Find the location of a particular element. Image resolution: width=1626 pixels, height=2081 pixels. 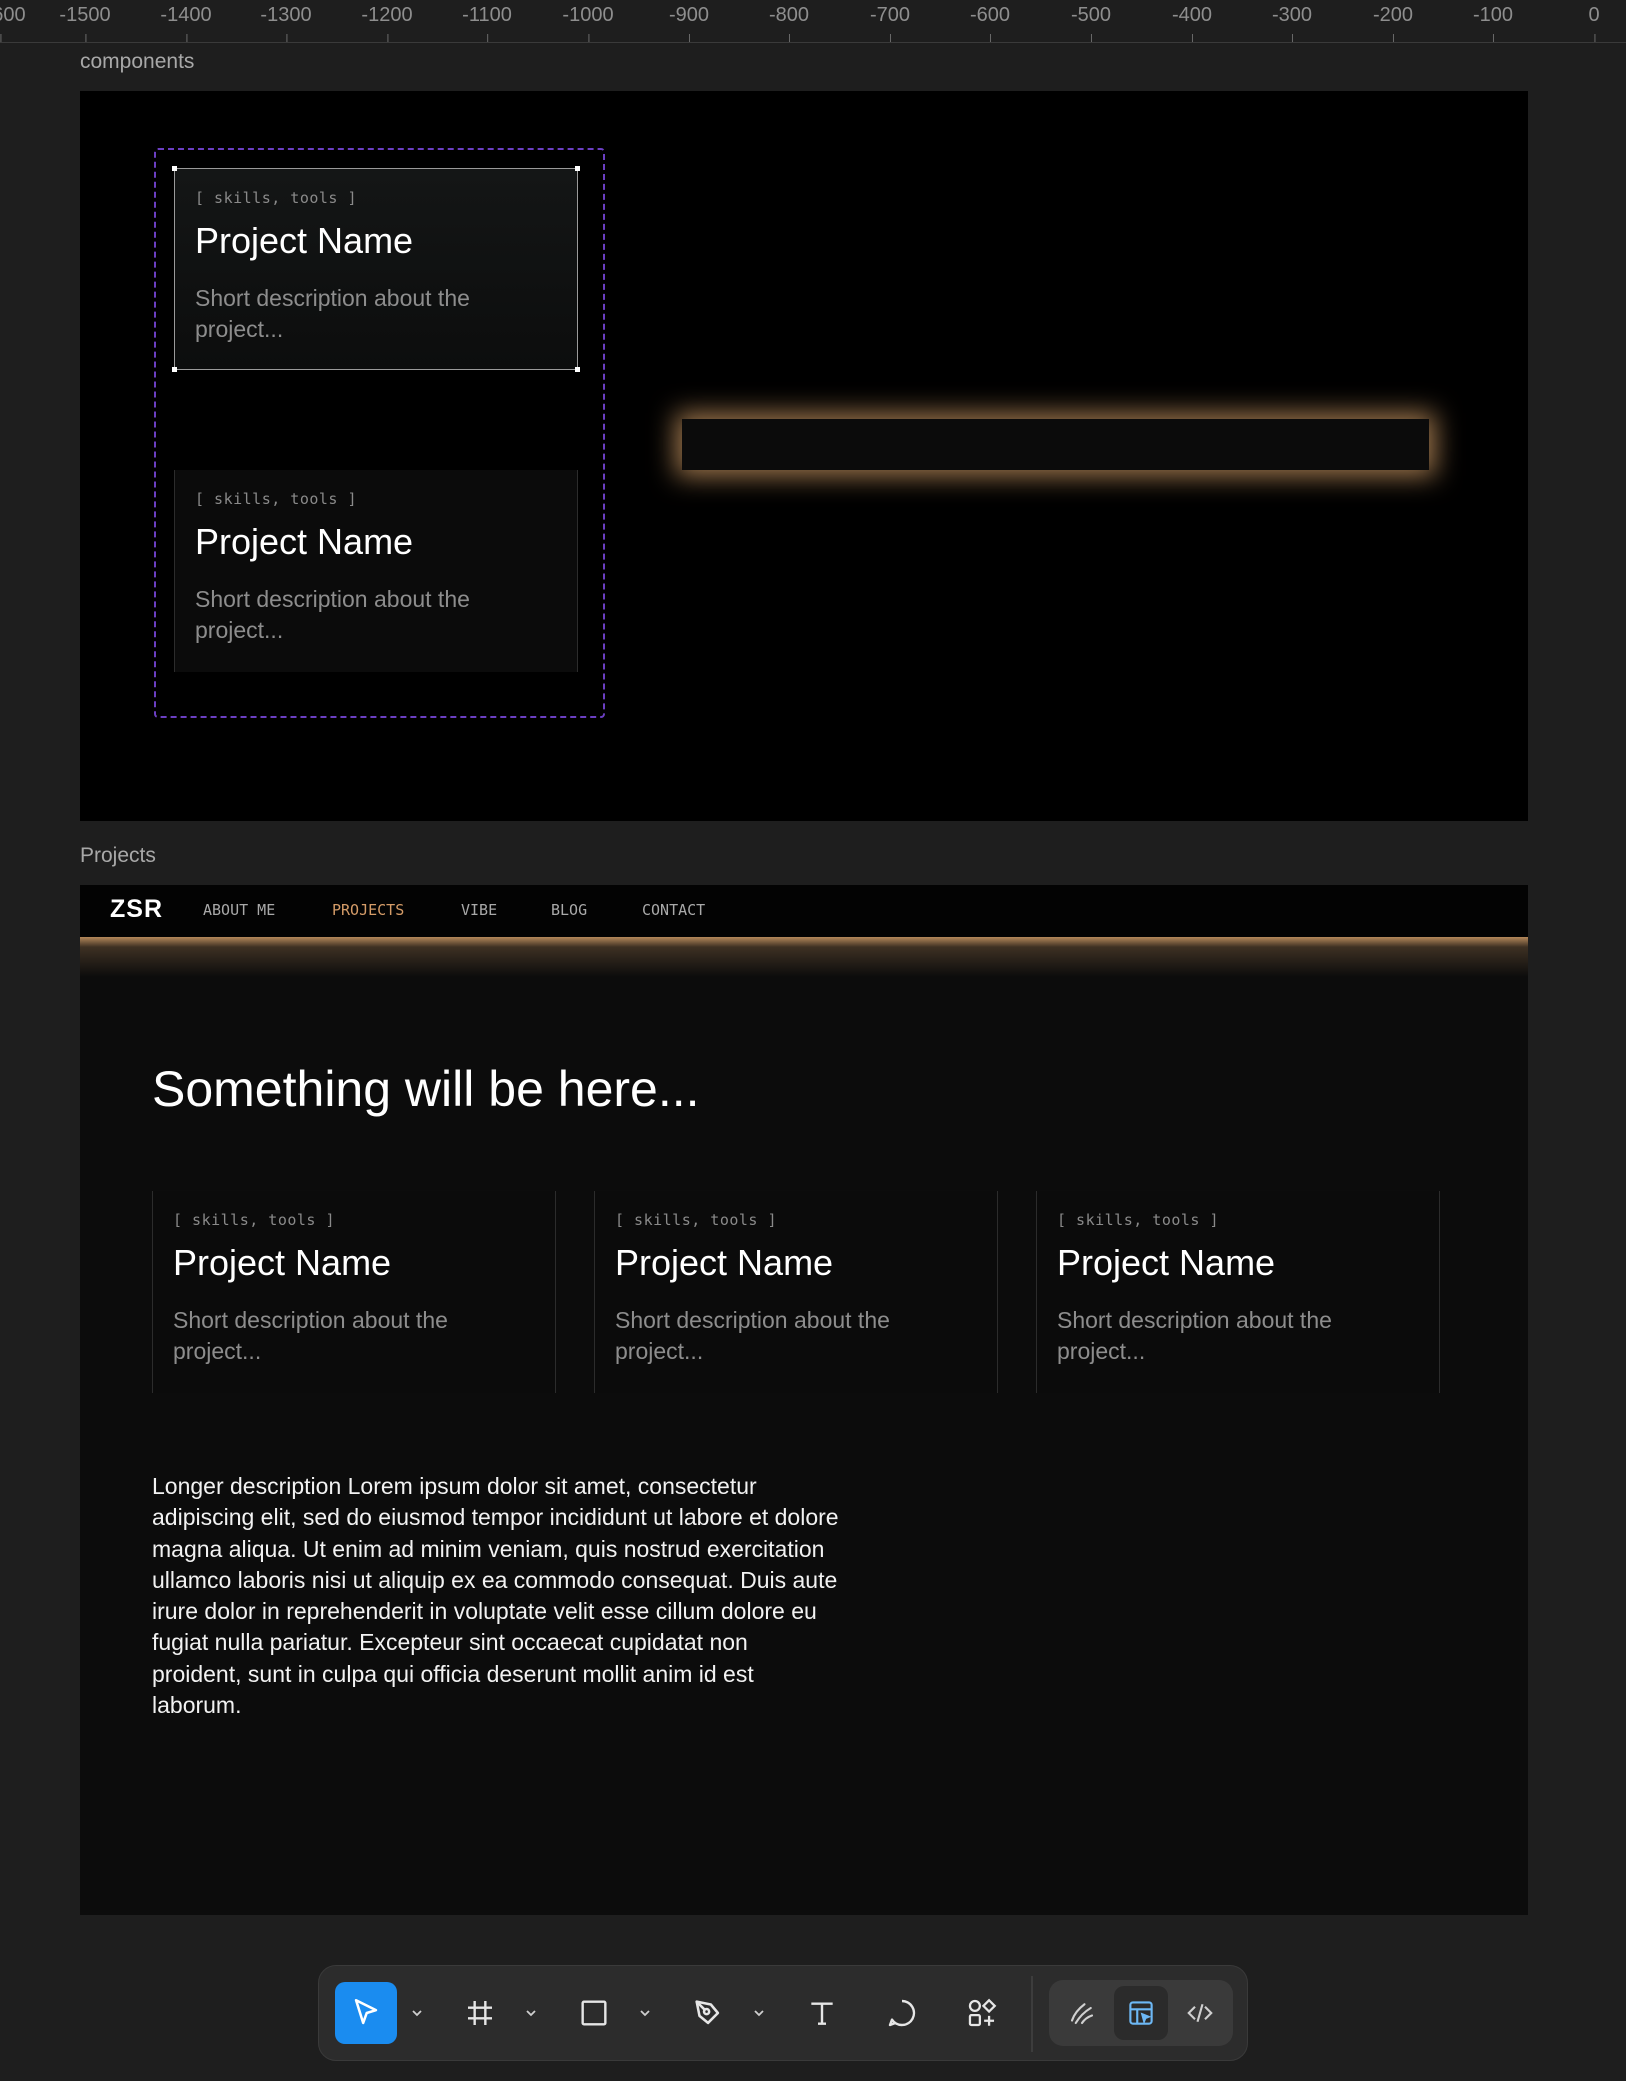

ruler-tick: -500 is located at coordinates (1091, 23).